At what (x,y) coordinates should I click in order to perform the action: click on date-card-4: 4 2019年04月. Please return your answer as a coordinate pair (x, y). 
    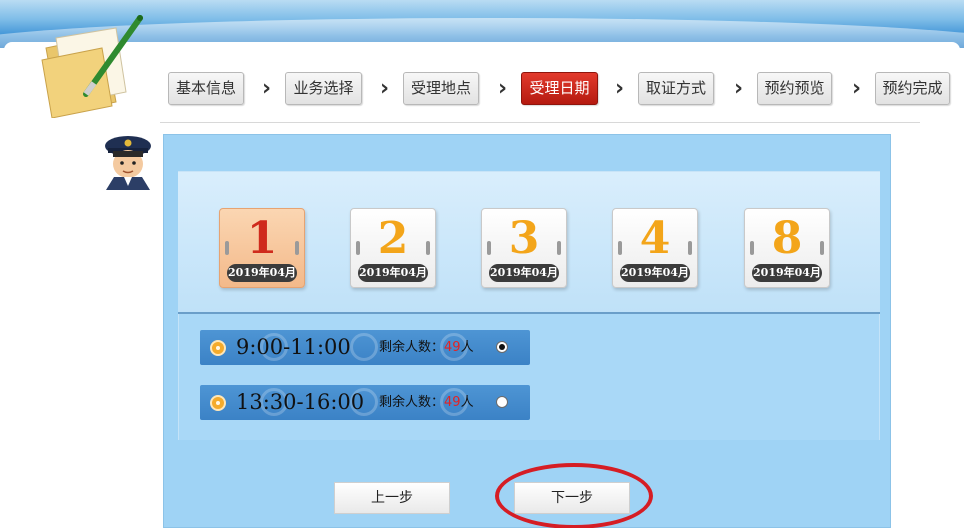
    Looking at the image, I should click on (655, 248).